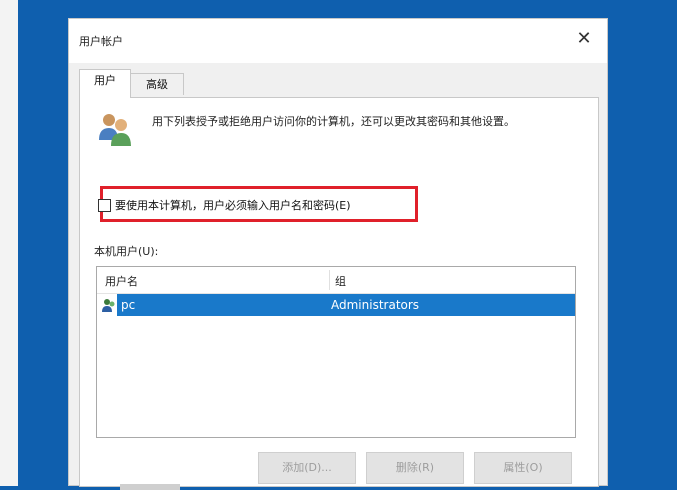  Describe the element at coordinates (333, 121) in the screenshot. I see `panel-description: 用下列表授予或拒绝用户访问你的计算机，还可以更改其密码和其他设置。` at that location.